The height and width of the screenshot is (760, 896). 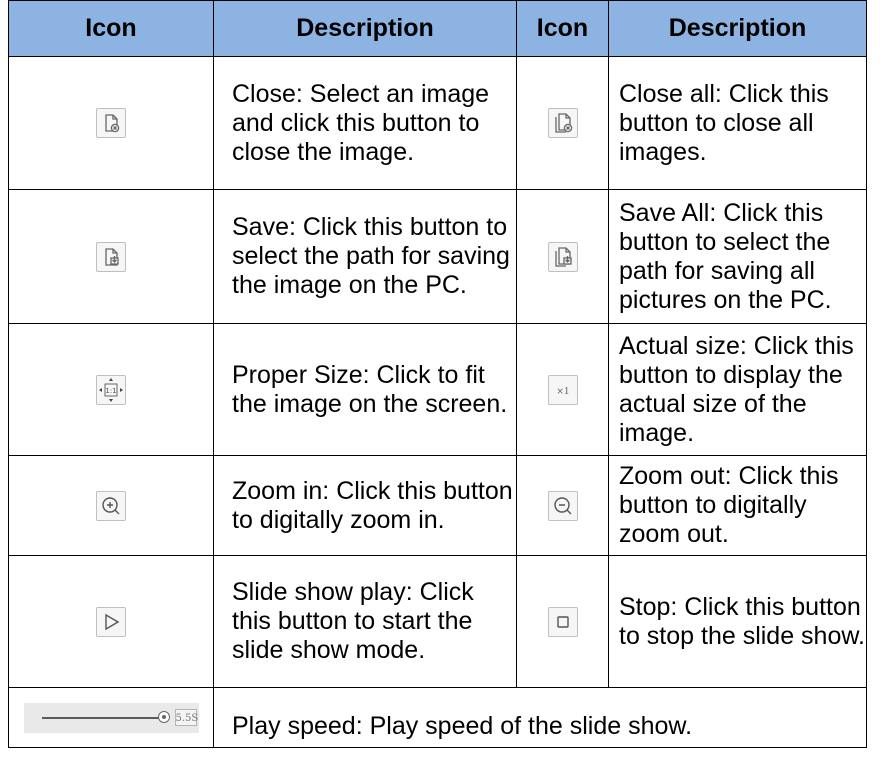 What do you see at coordinates (562, 28) in the screenshot?
I see `header-icon-2: Icon` at bounding box center [562, 28].